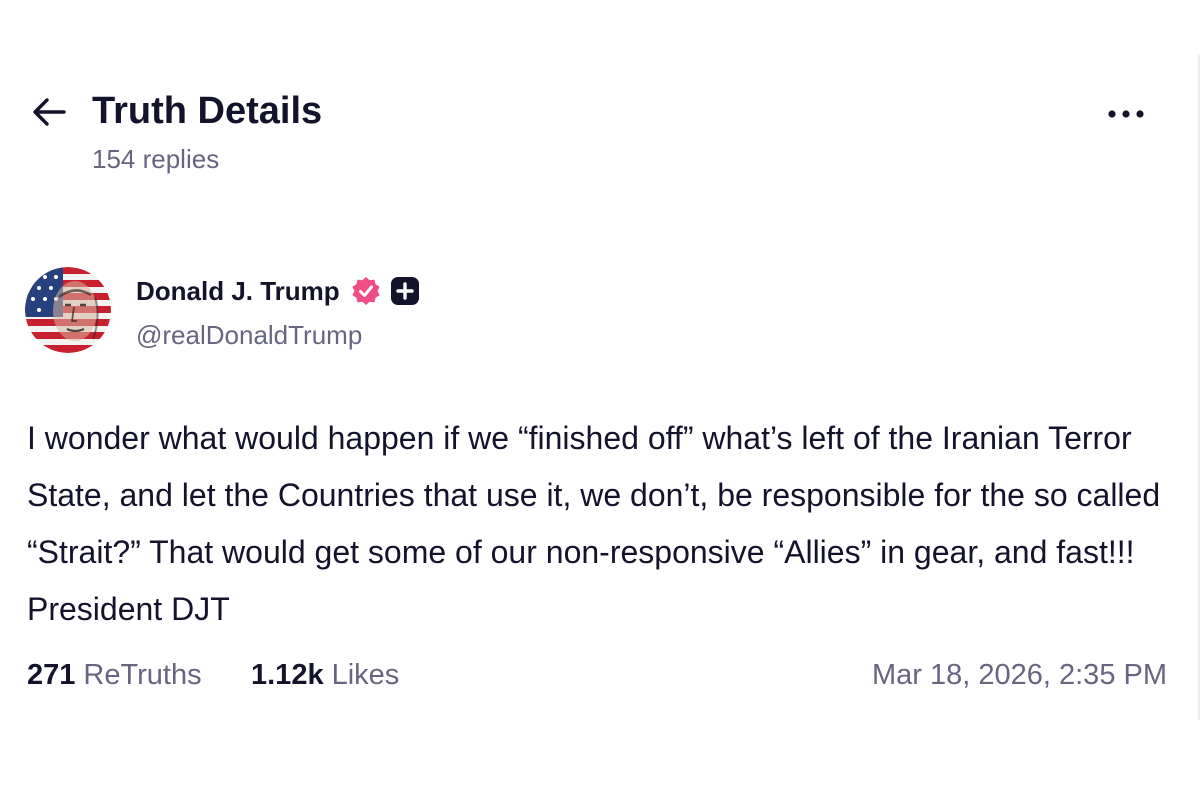 The image size is (1200, 800). I want to click on avatar-flag-portrait-image, so click(68, 310).